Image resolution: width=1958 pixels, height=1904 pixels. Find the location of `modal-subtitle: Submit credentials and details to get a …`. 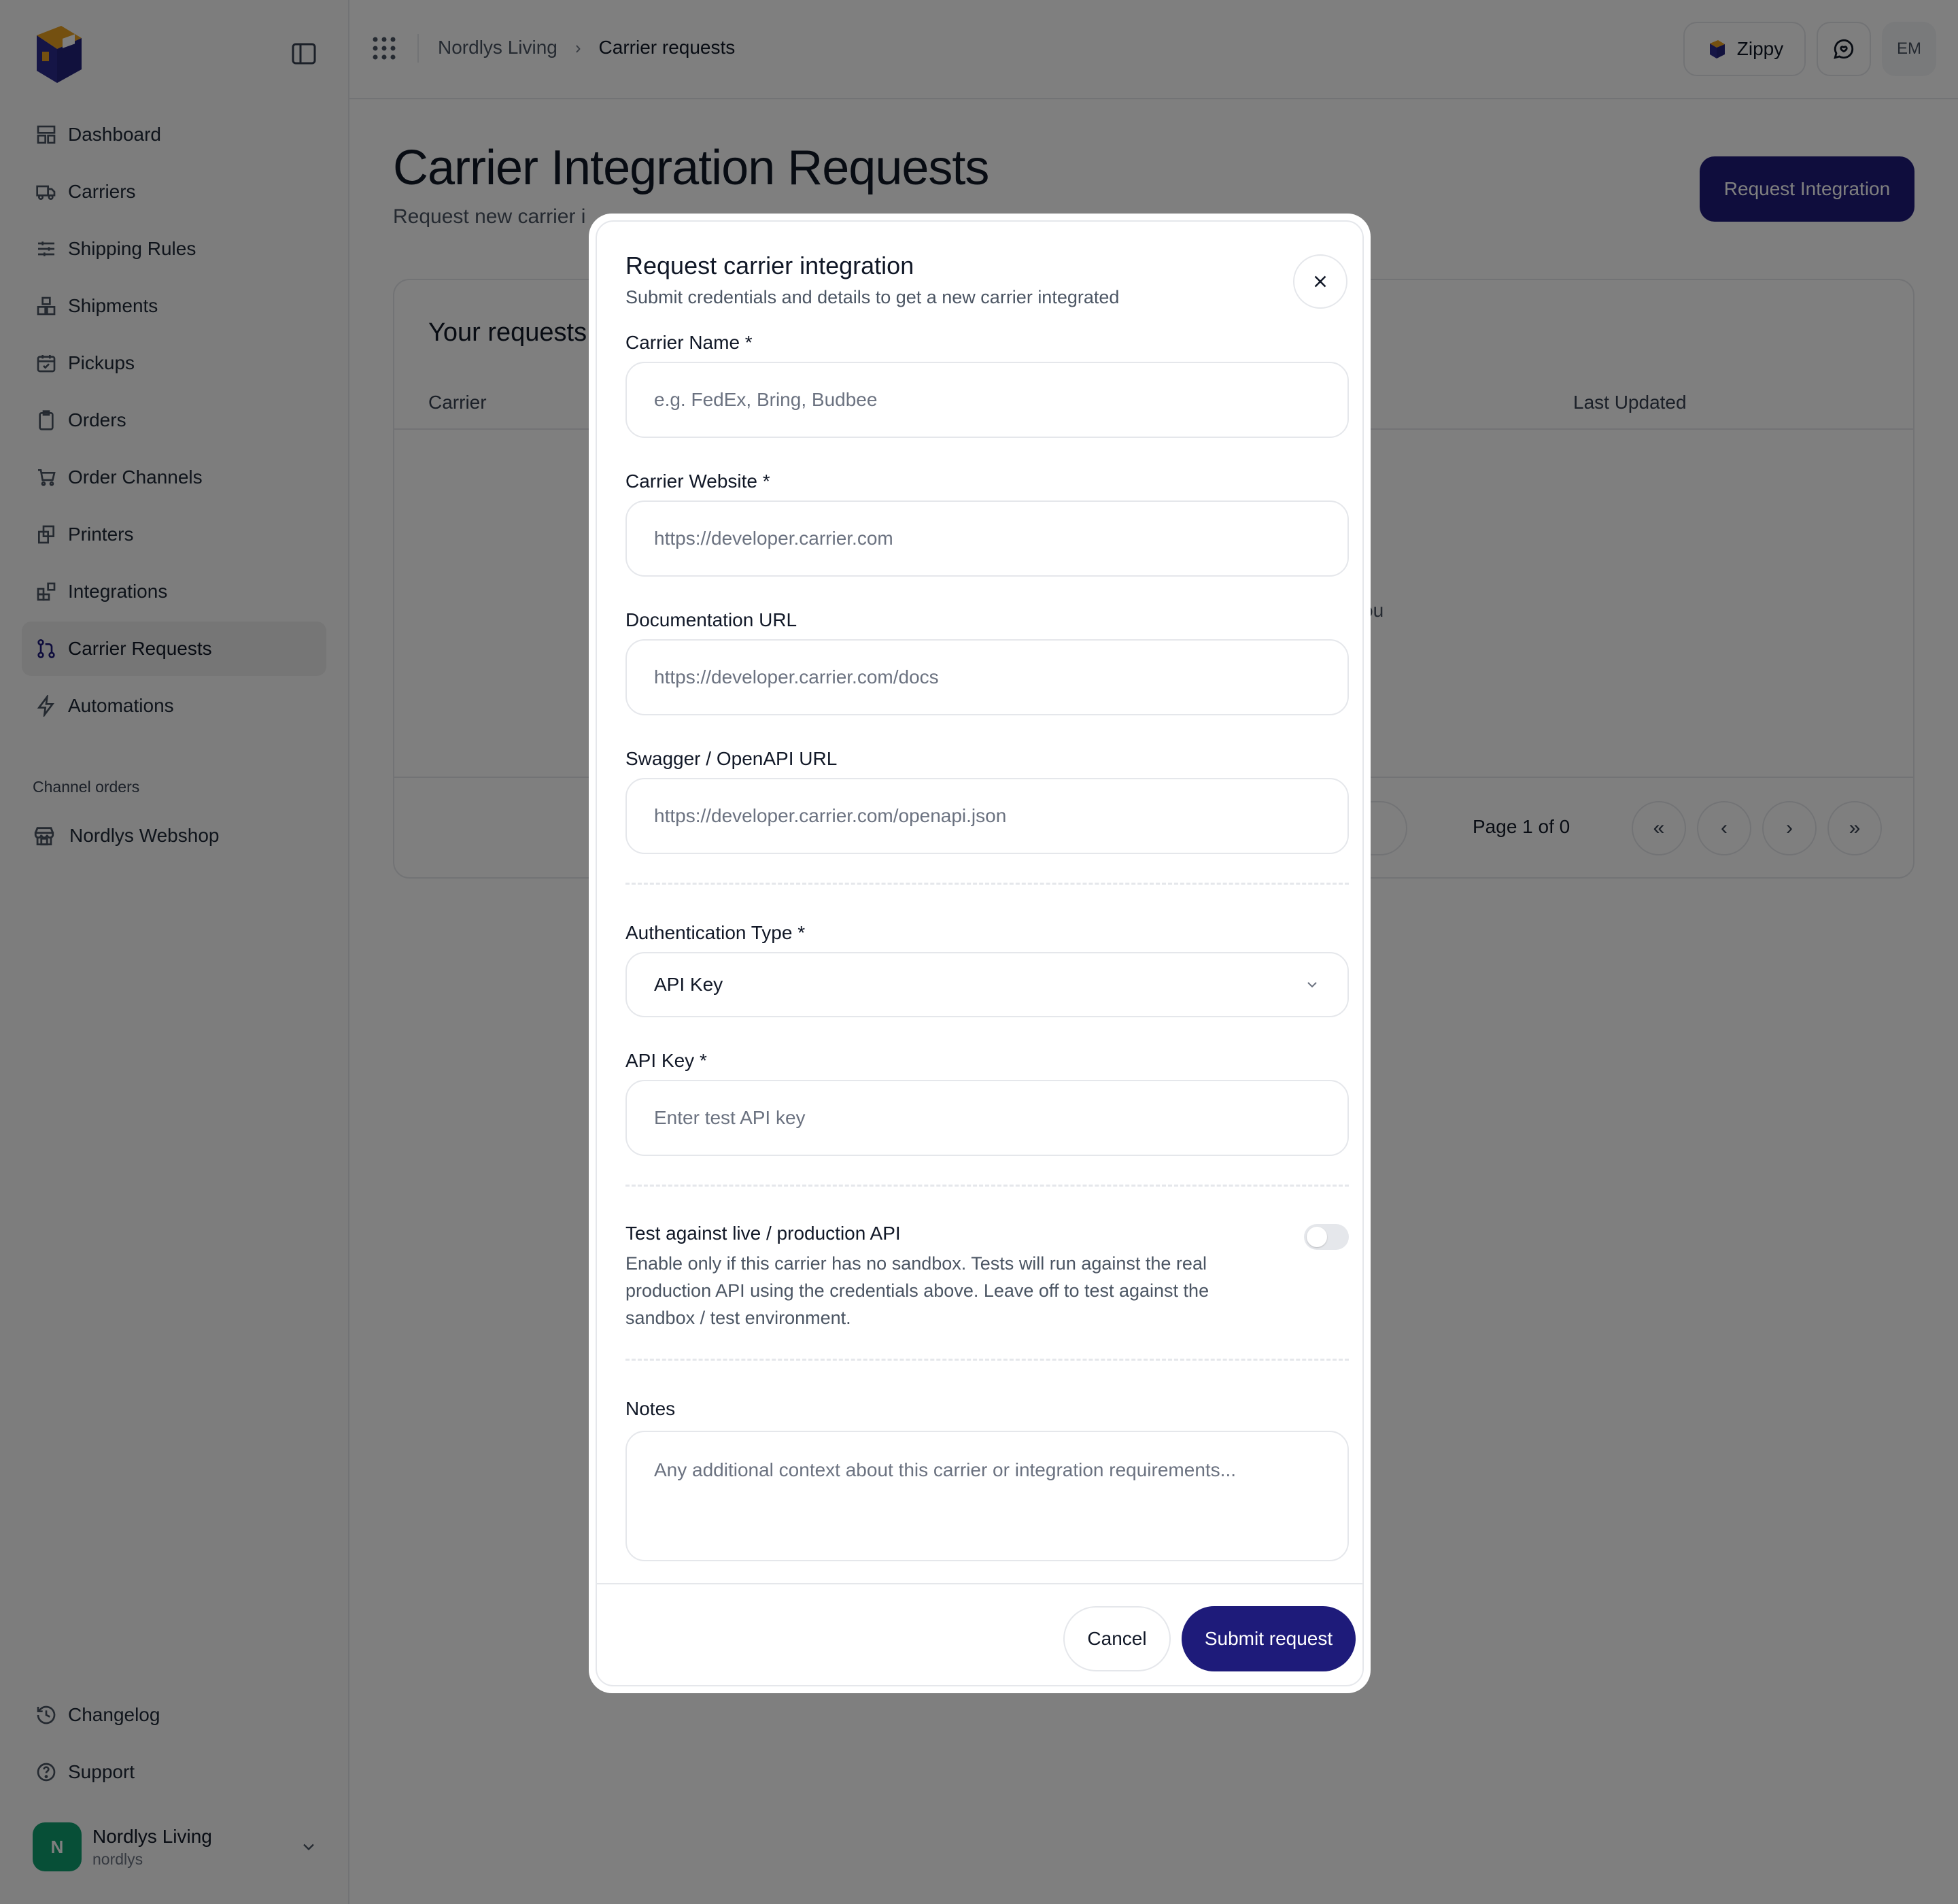

modal-subtitle: Submit credentials and details to get a … is located at coordinates (872, 297).